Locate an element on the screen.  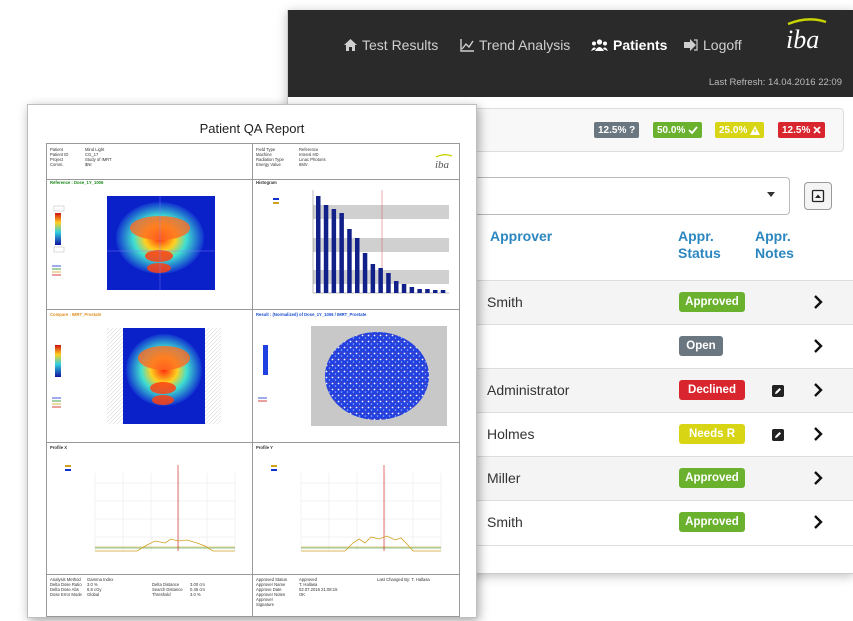
value: $NI is located at coordinates (88, 164).